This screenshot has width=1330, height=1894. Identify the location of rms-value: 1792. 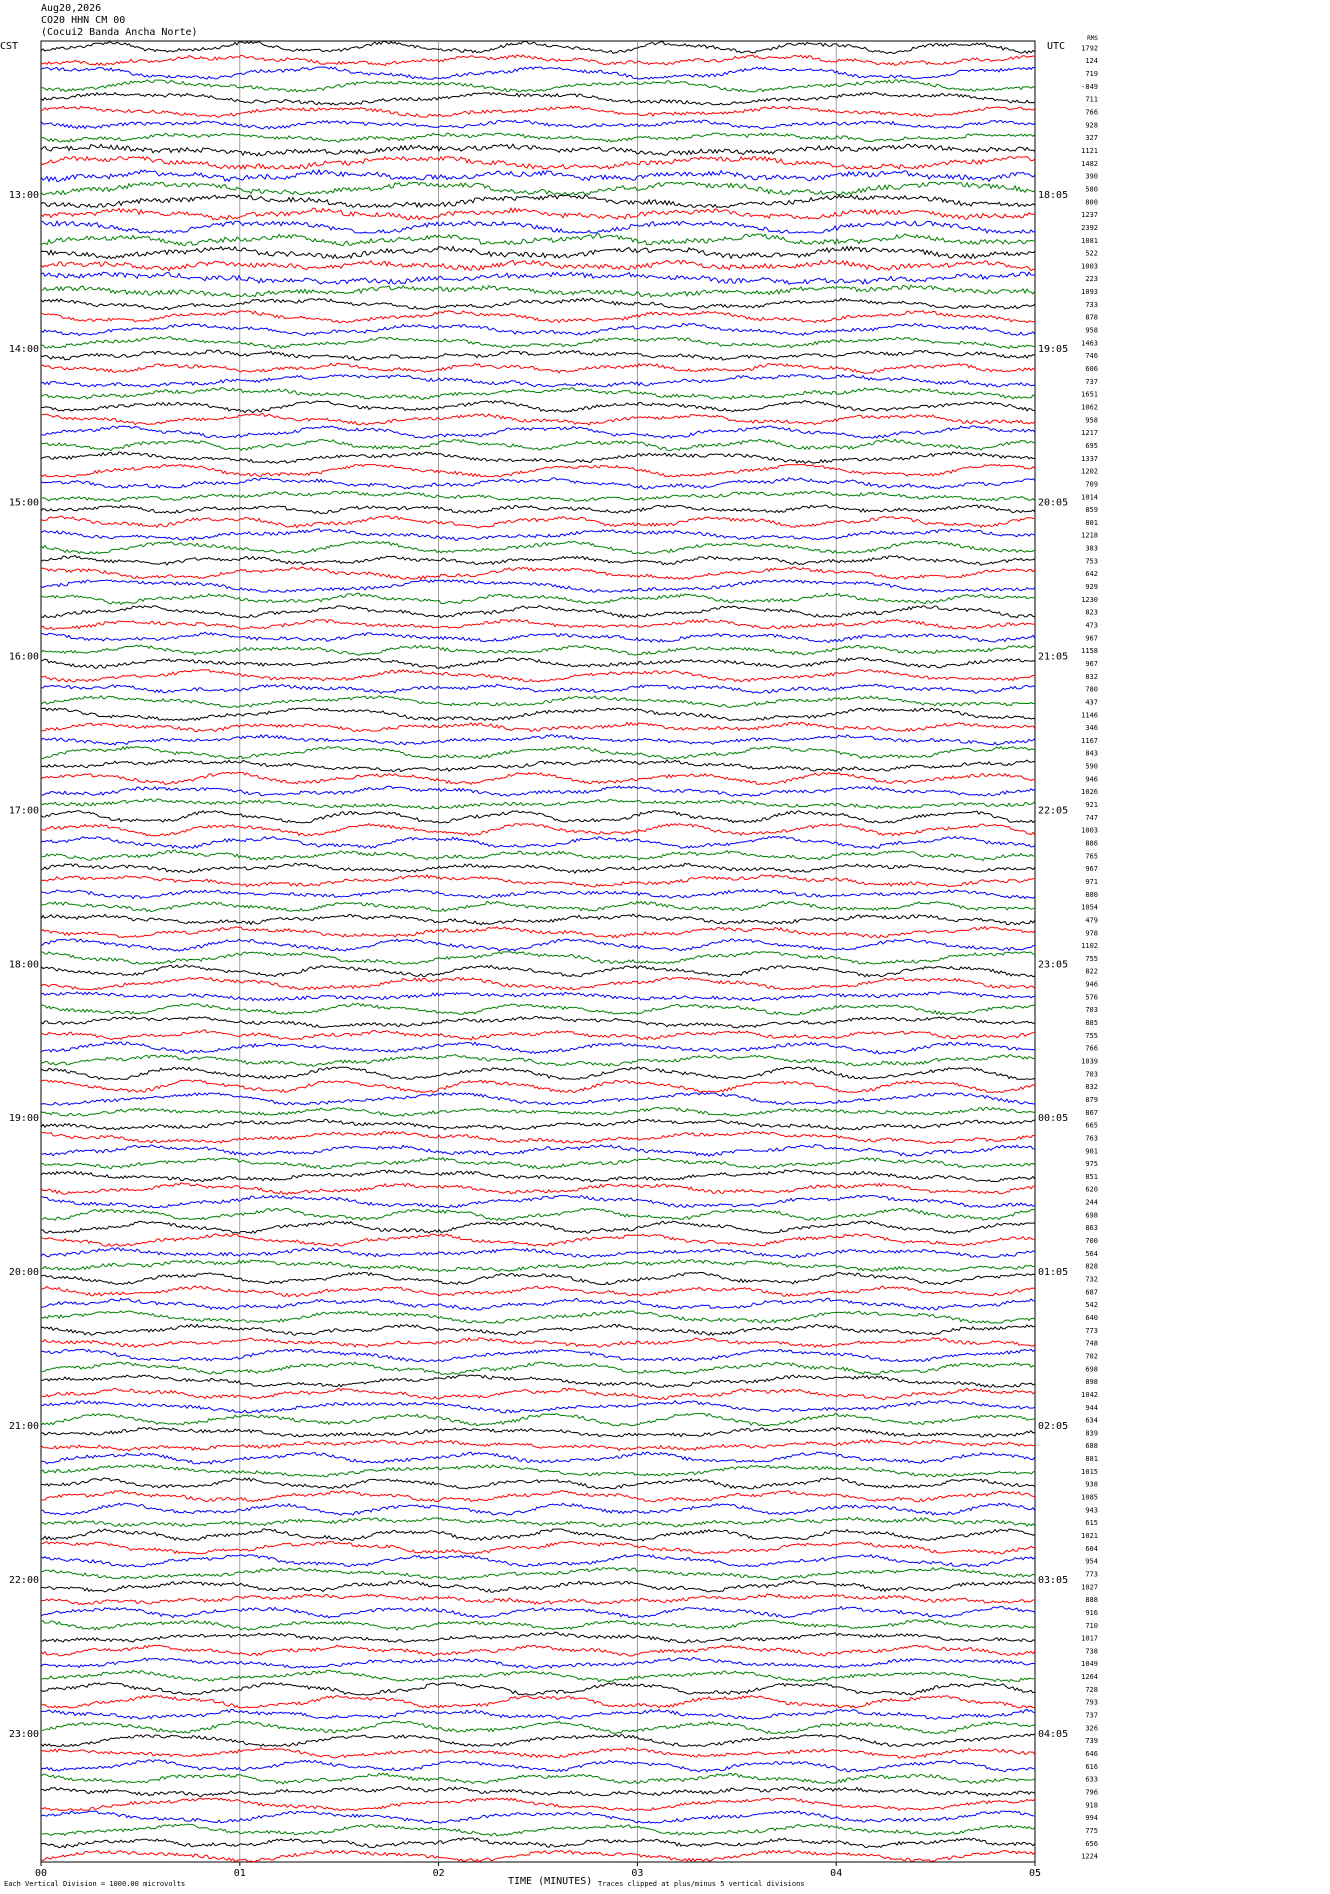
(1089, 48).